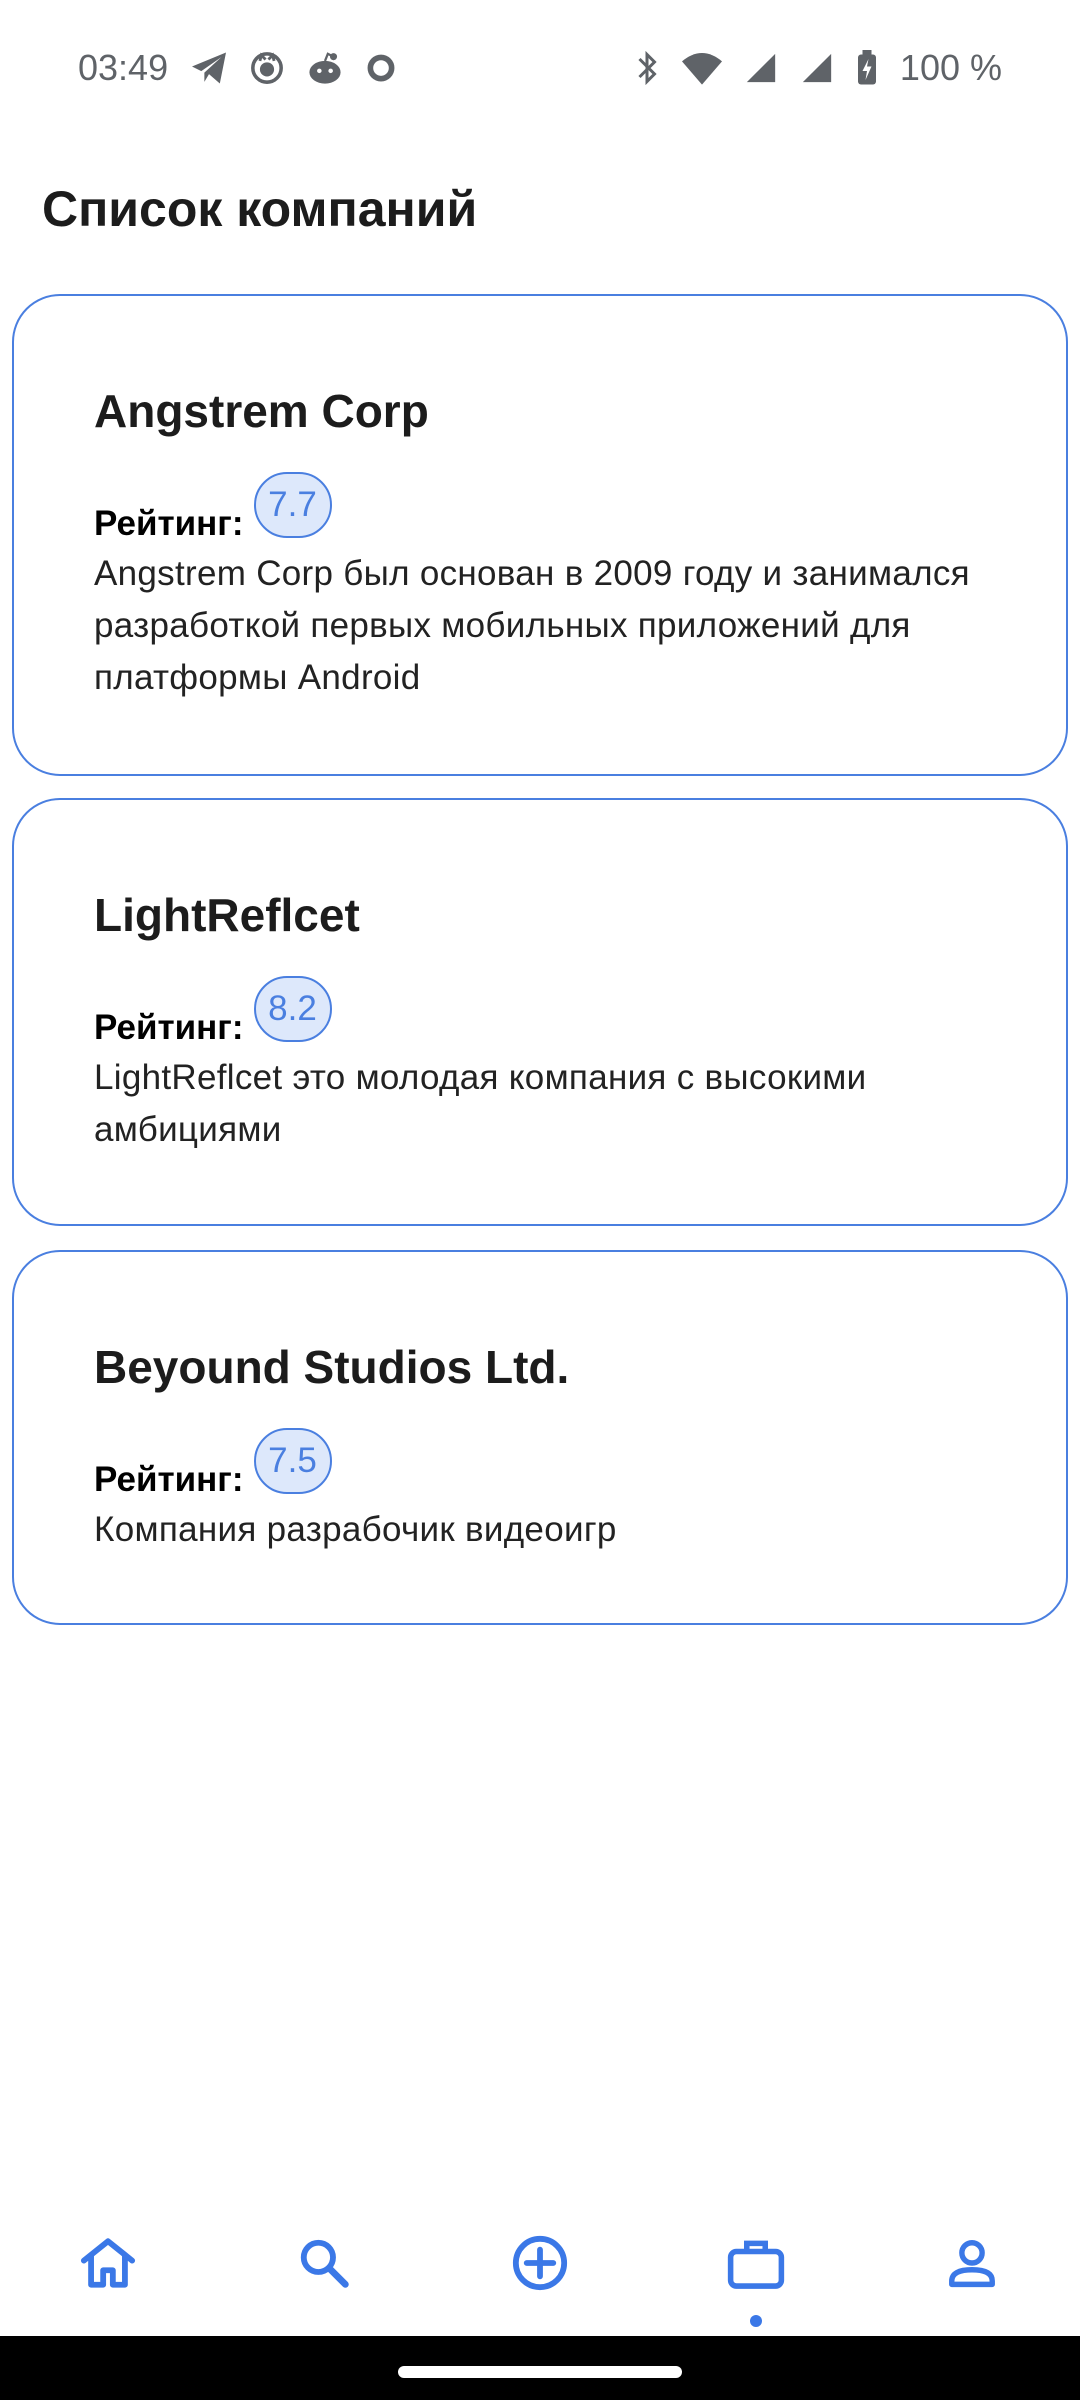 The width and height of the screenshot is (1080, 2400). I want to click on search-icon, so click(324, 2265).